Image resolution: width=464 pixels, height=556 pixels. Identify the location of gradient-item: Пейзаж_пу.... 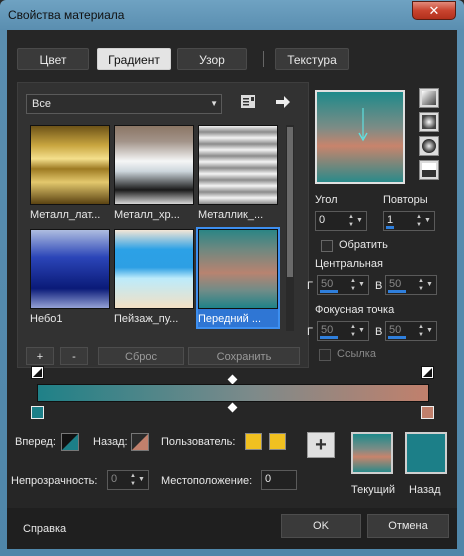
(154, 278).